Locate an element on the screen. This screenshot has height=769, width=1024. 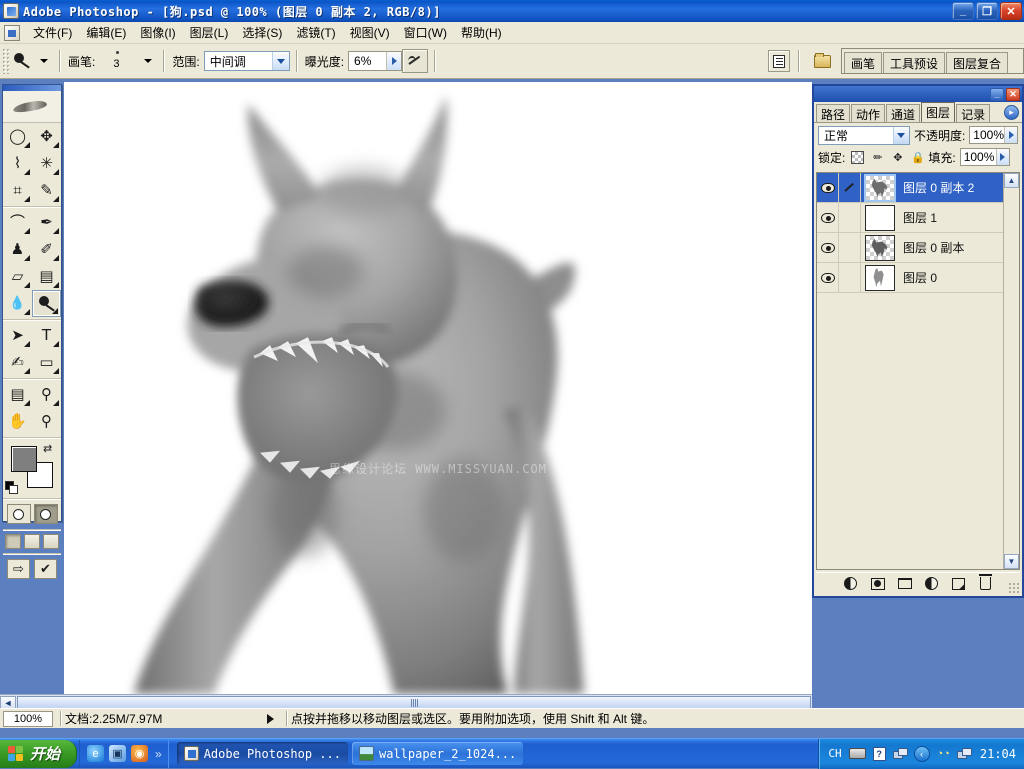
delete-layer-button is located at coordinates (986, 583).